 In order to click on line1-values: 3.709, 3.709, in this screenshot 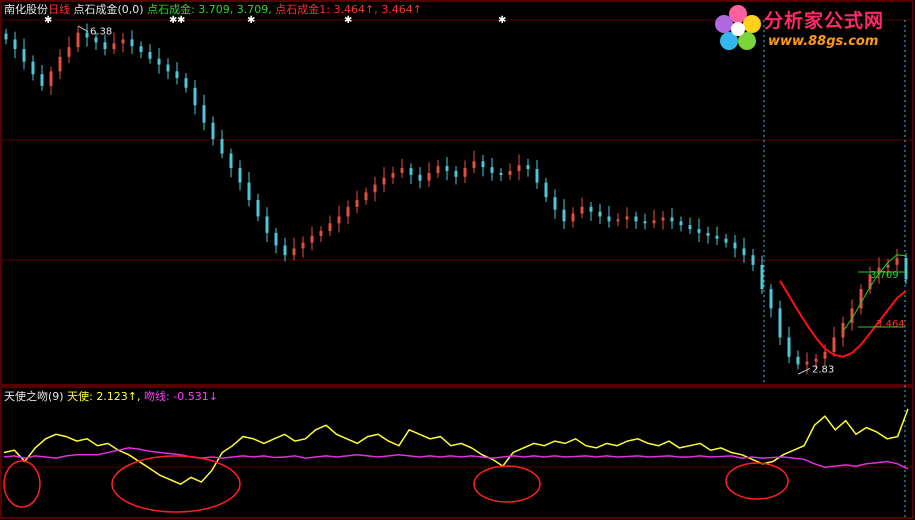, I will do `click(235, 9)`.